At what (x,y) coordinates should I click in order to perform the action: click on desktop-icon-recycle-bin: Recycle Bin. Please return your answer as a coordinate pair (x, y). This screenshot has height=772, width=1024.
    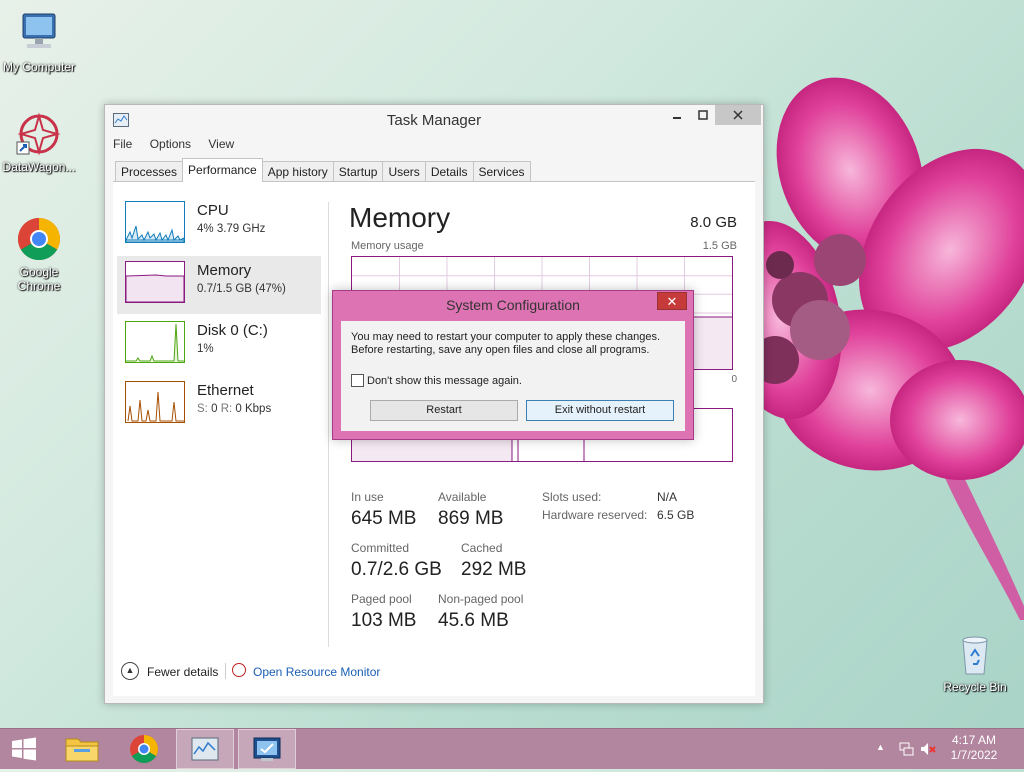
    Looking at the image, I should click on (975, 662).